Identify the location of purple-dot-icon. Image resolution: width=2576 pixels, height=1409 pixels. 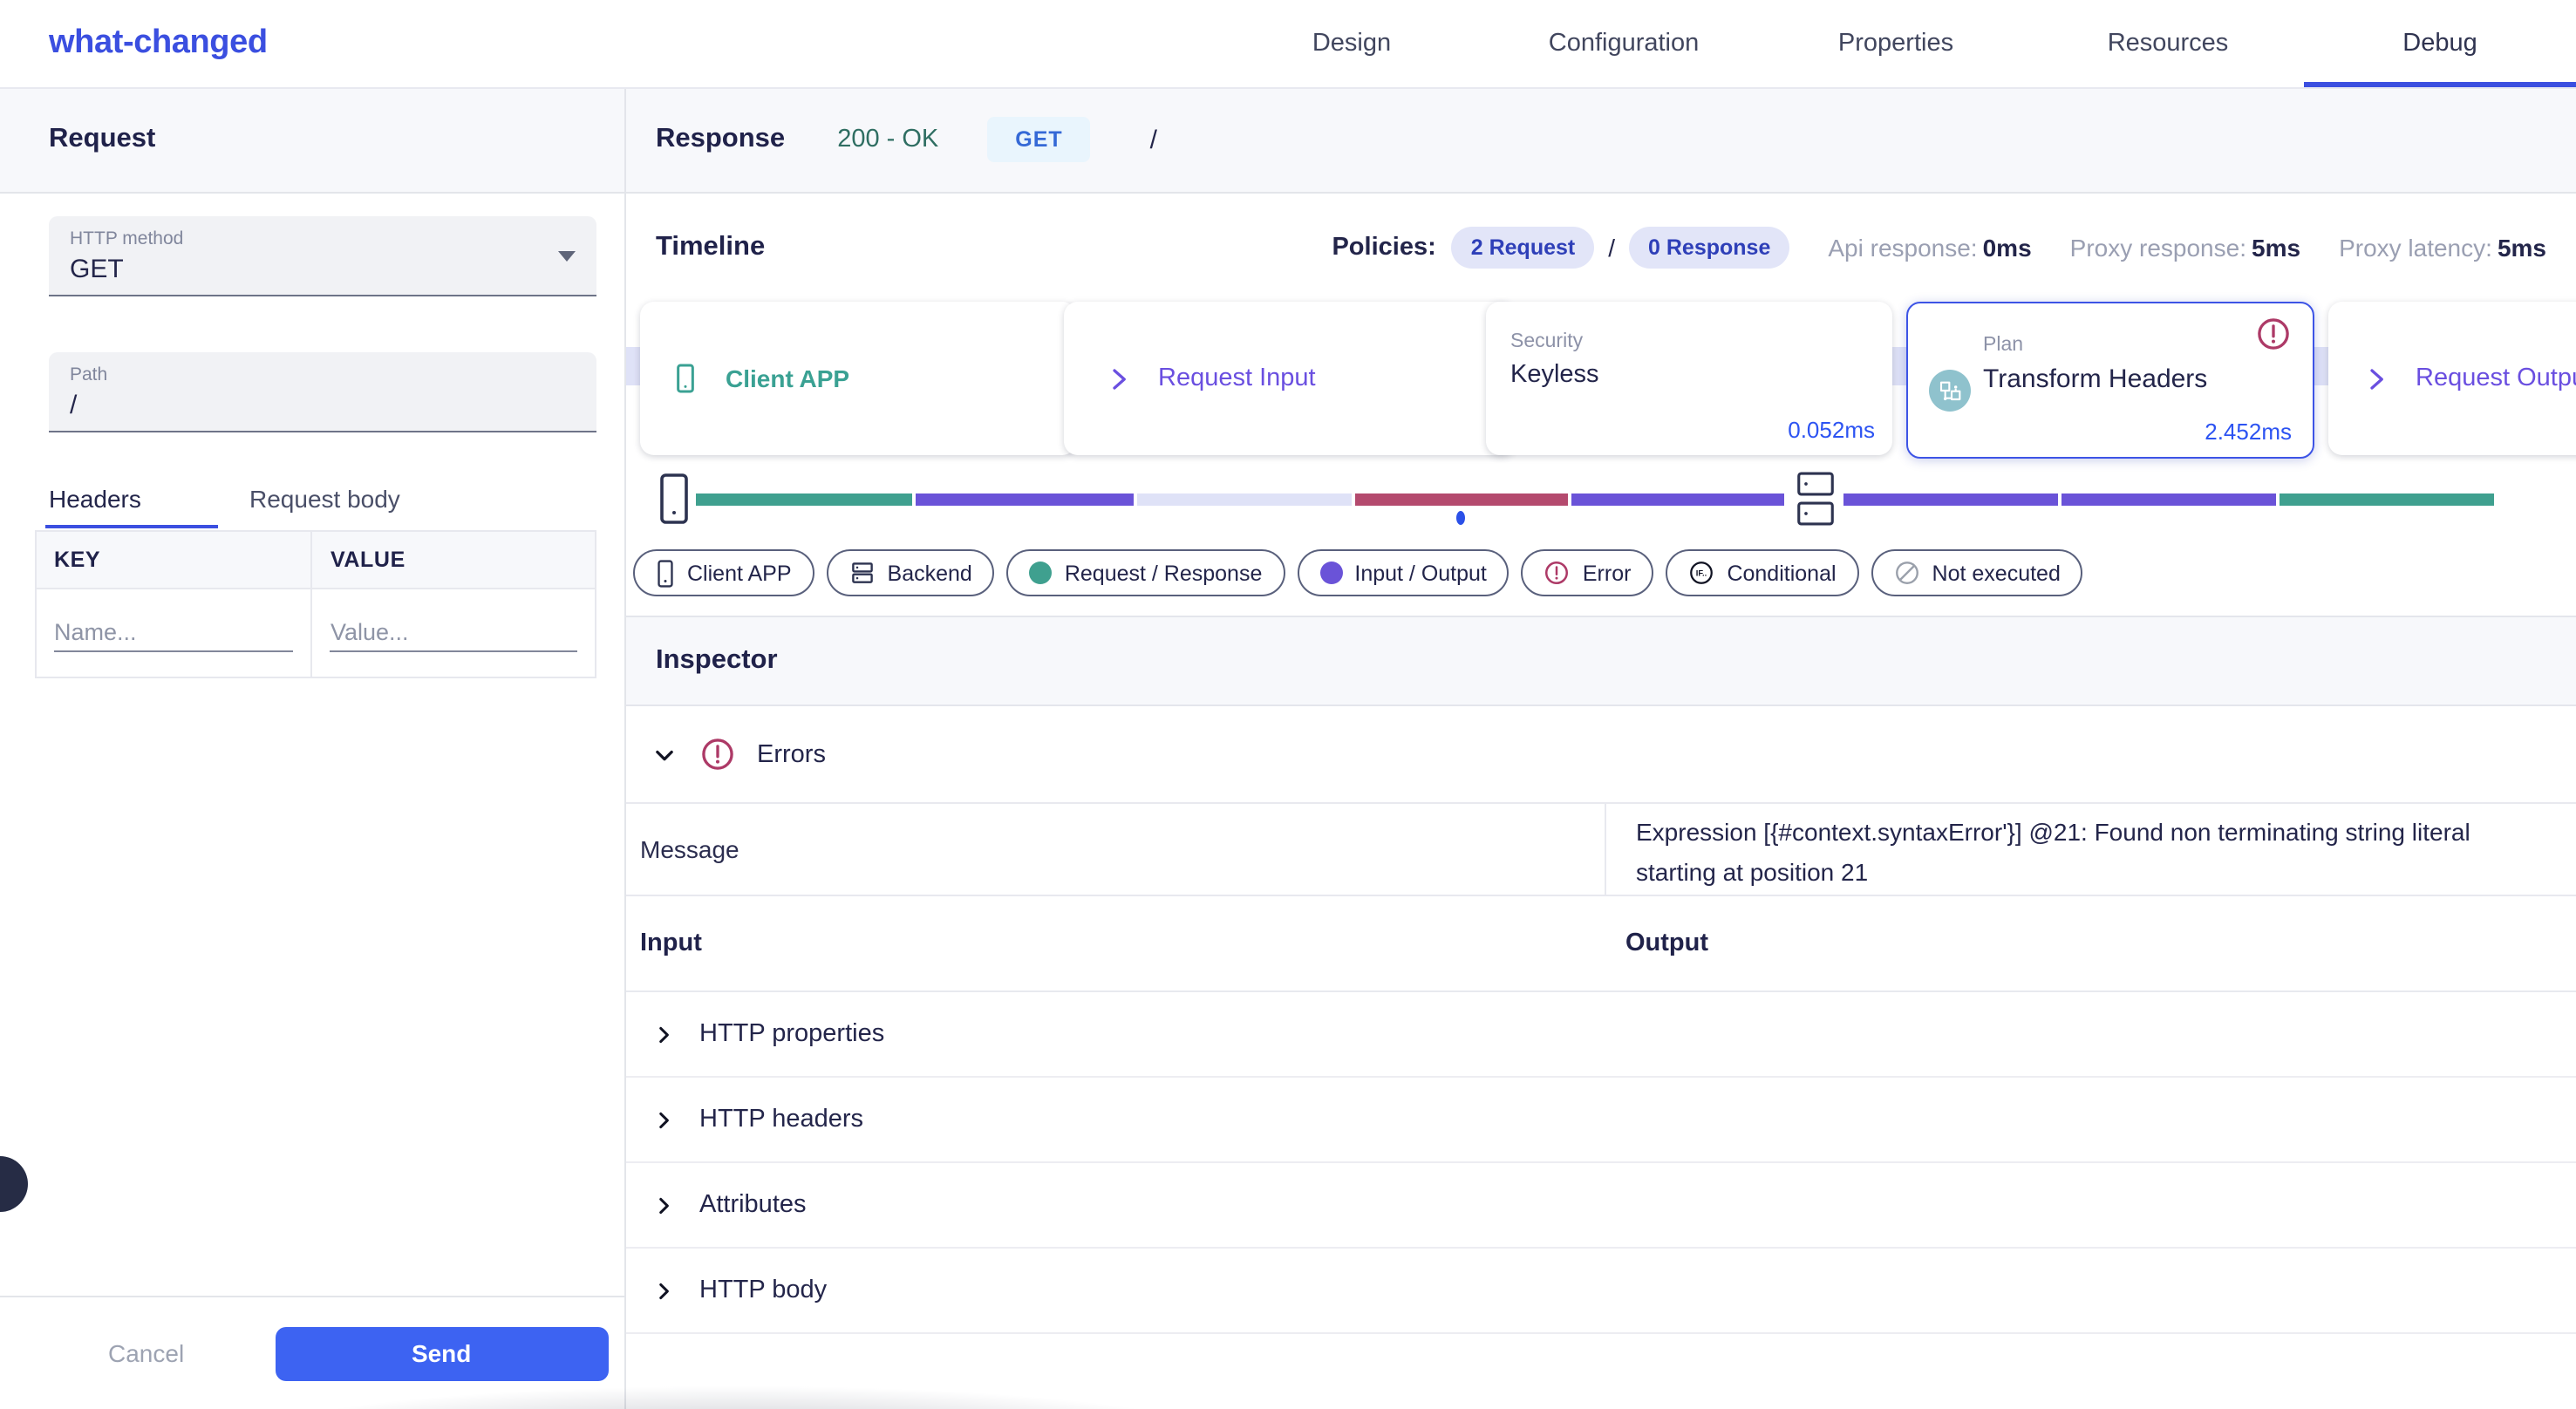
(1331, 573).